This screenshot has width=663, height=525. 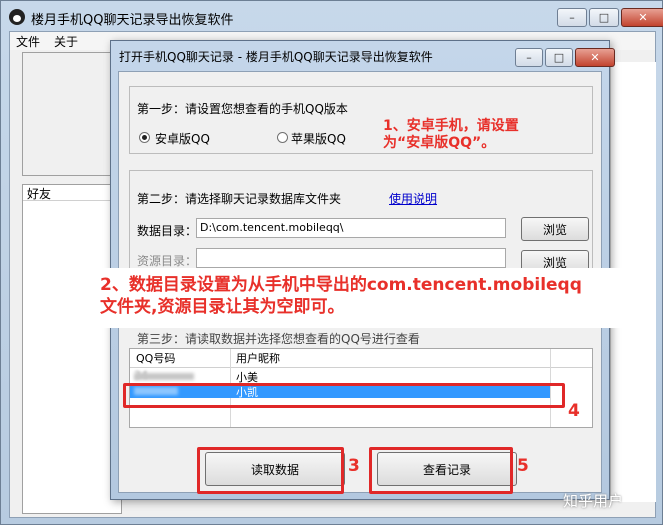 What do you see at coordinates (282, 137) in the screenshot?
I see `radio-ios` at bounding box center [282, 137].